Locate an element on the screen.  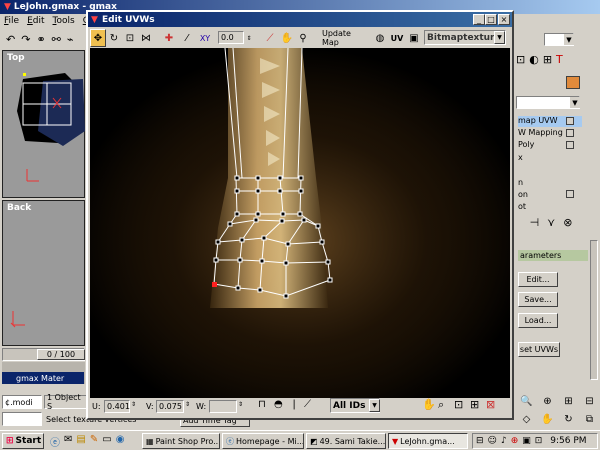
gmax-icon: ✎ is located at coordinates (94, 441).